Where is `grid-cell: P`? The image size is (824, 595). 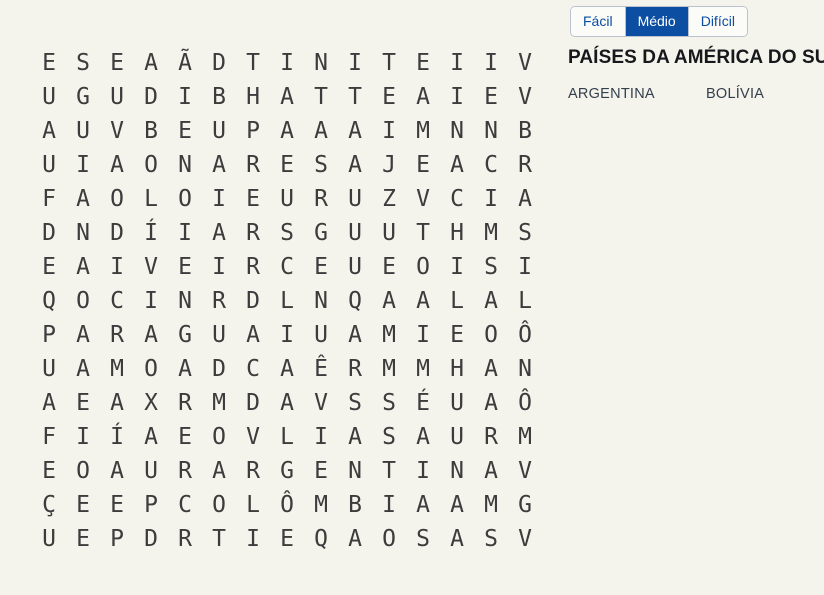 grid-cell: P is located at coordinates (253, 131).